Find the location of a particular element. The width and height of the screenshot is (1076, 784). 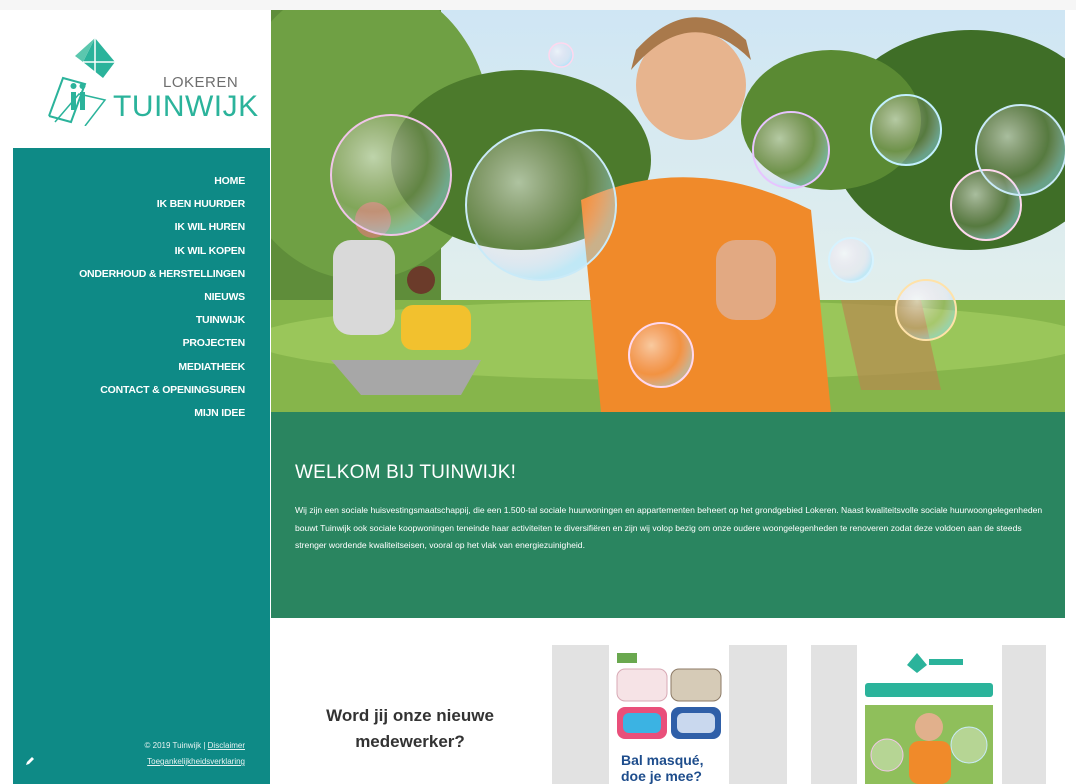

site-logo: LOKEREN TUINWIJK is located at coordinates (141, 79).